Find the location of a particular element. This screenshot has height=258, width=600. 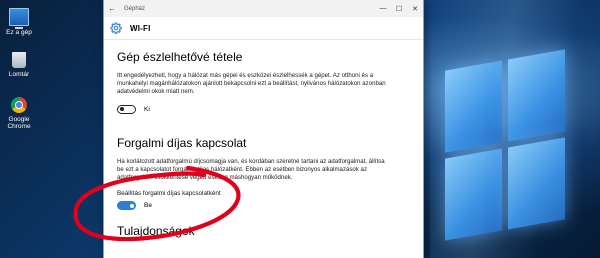

desktop-icon-chrome: Google Chrome is located at coordinates (19, 113).